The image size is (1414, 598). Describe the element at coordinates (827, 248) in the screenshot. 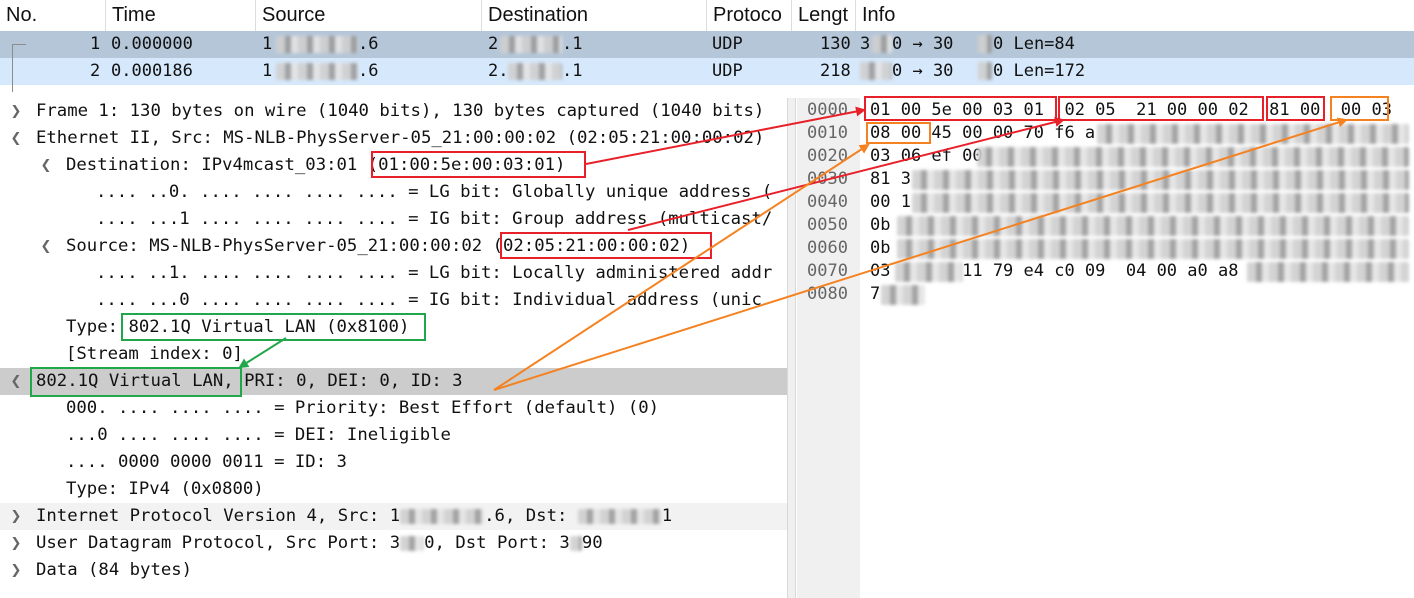

I see `byte-offset: 0060` at that location.